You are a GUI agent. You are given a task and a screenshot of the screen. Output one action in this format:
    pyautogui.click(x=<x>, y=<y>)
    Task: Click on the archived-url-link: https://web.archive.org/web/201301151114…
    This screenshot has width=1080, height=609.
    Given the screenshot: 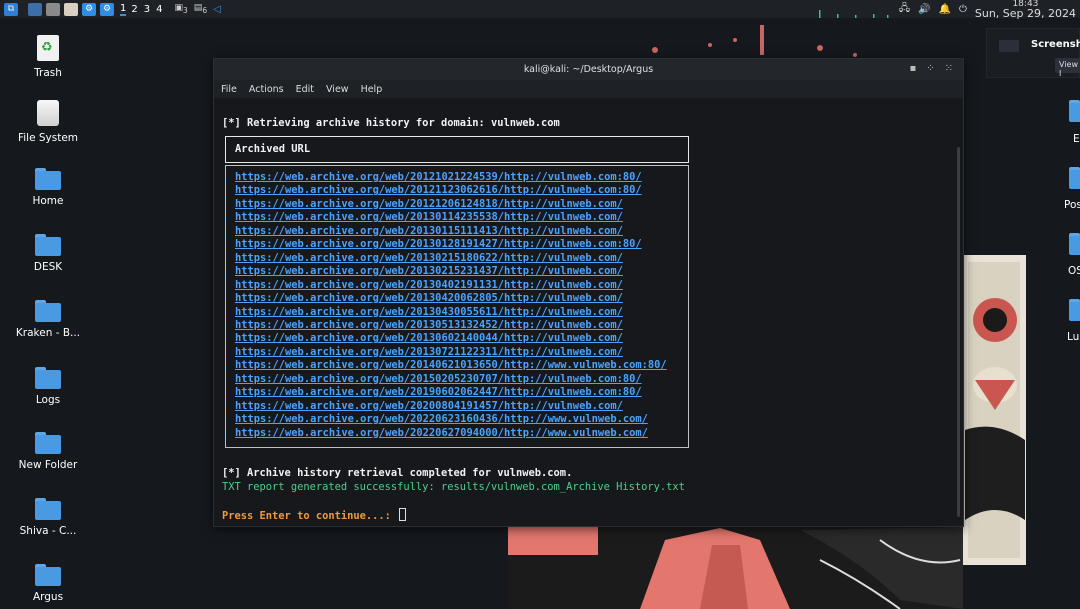 What is the action you would take?
    pyautogui.click(x=429, y=231)
    